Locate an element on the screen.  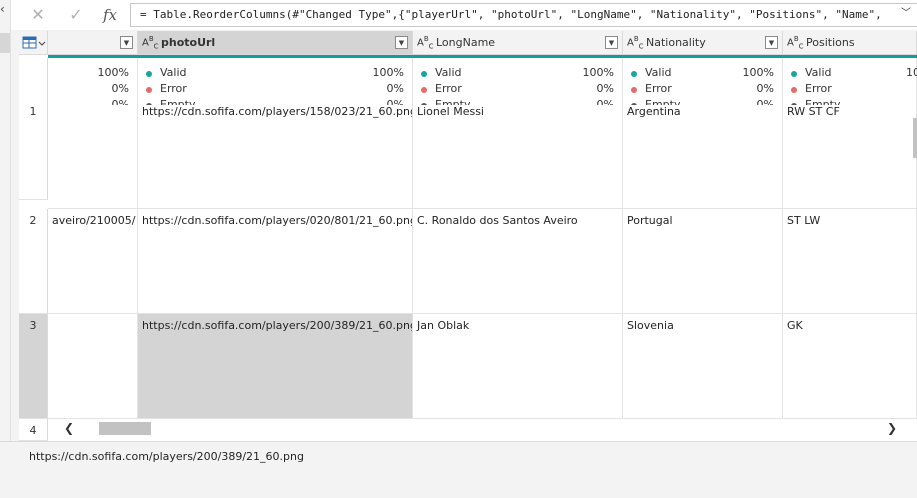
table-cell: GK is located at coordinates (850, 366).